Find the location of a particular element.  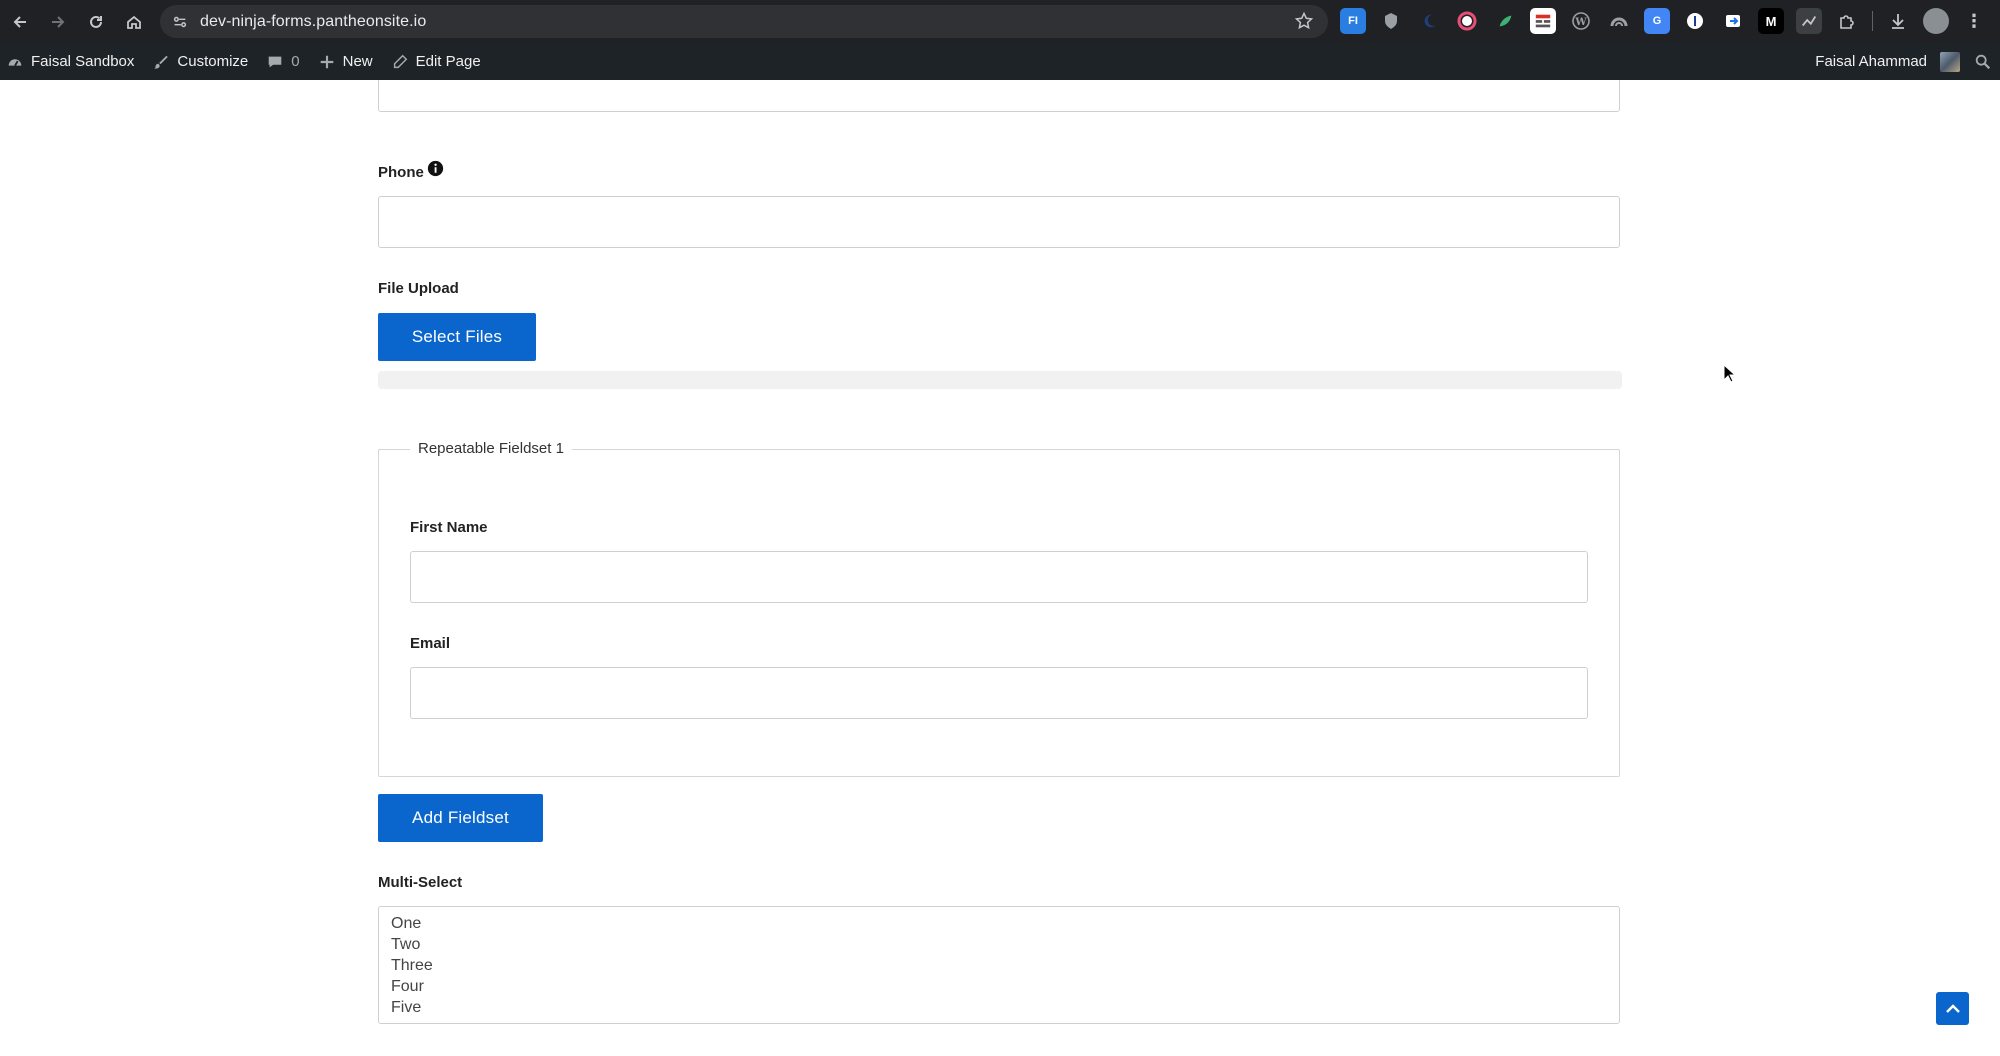

customize-label: Customize is located at coordinates (213, 61).